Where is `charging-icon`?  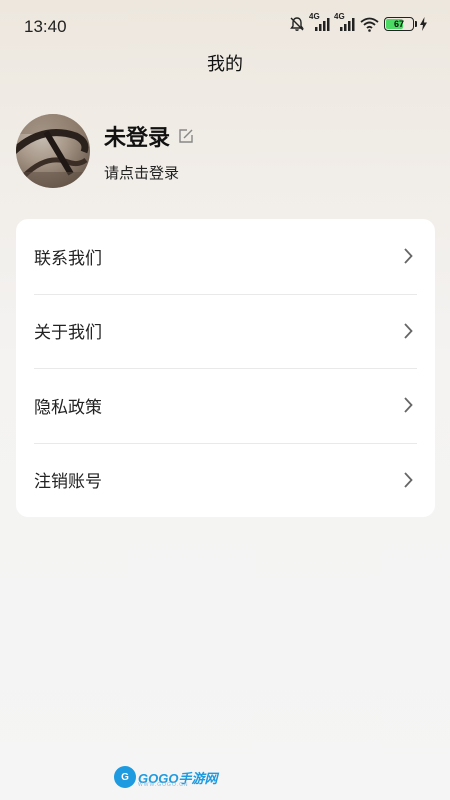
charging-icon is located at coordinates (423, 24).